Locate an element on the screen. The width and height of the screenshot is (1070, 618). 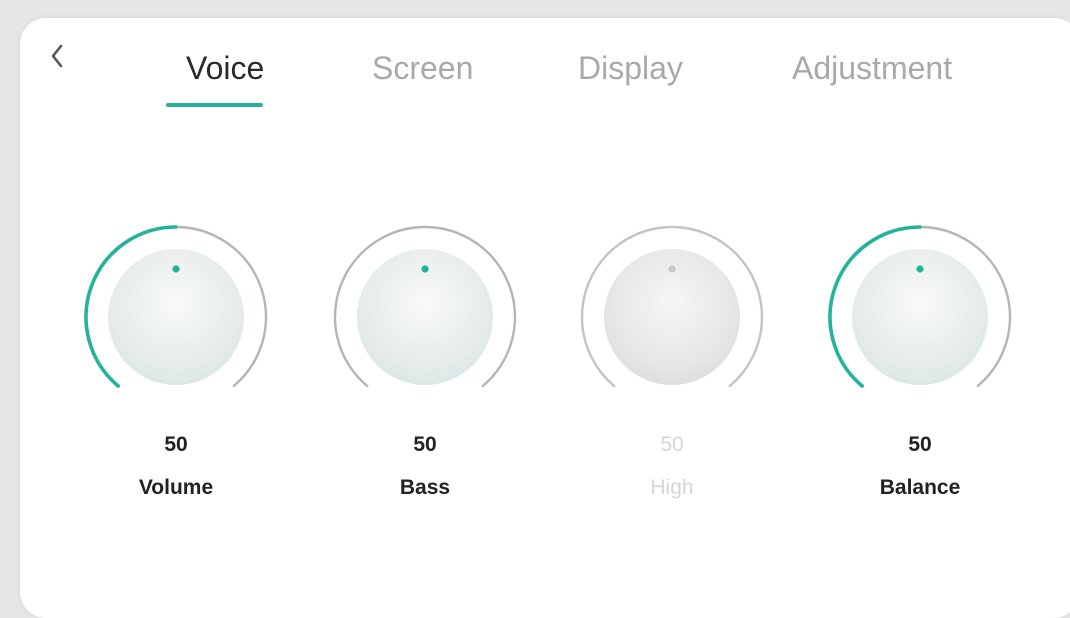
balance-knob-group: 50 Balance is located at coordinates (920, 355).